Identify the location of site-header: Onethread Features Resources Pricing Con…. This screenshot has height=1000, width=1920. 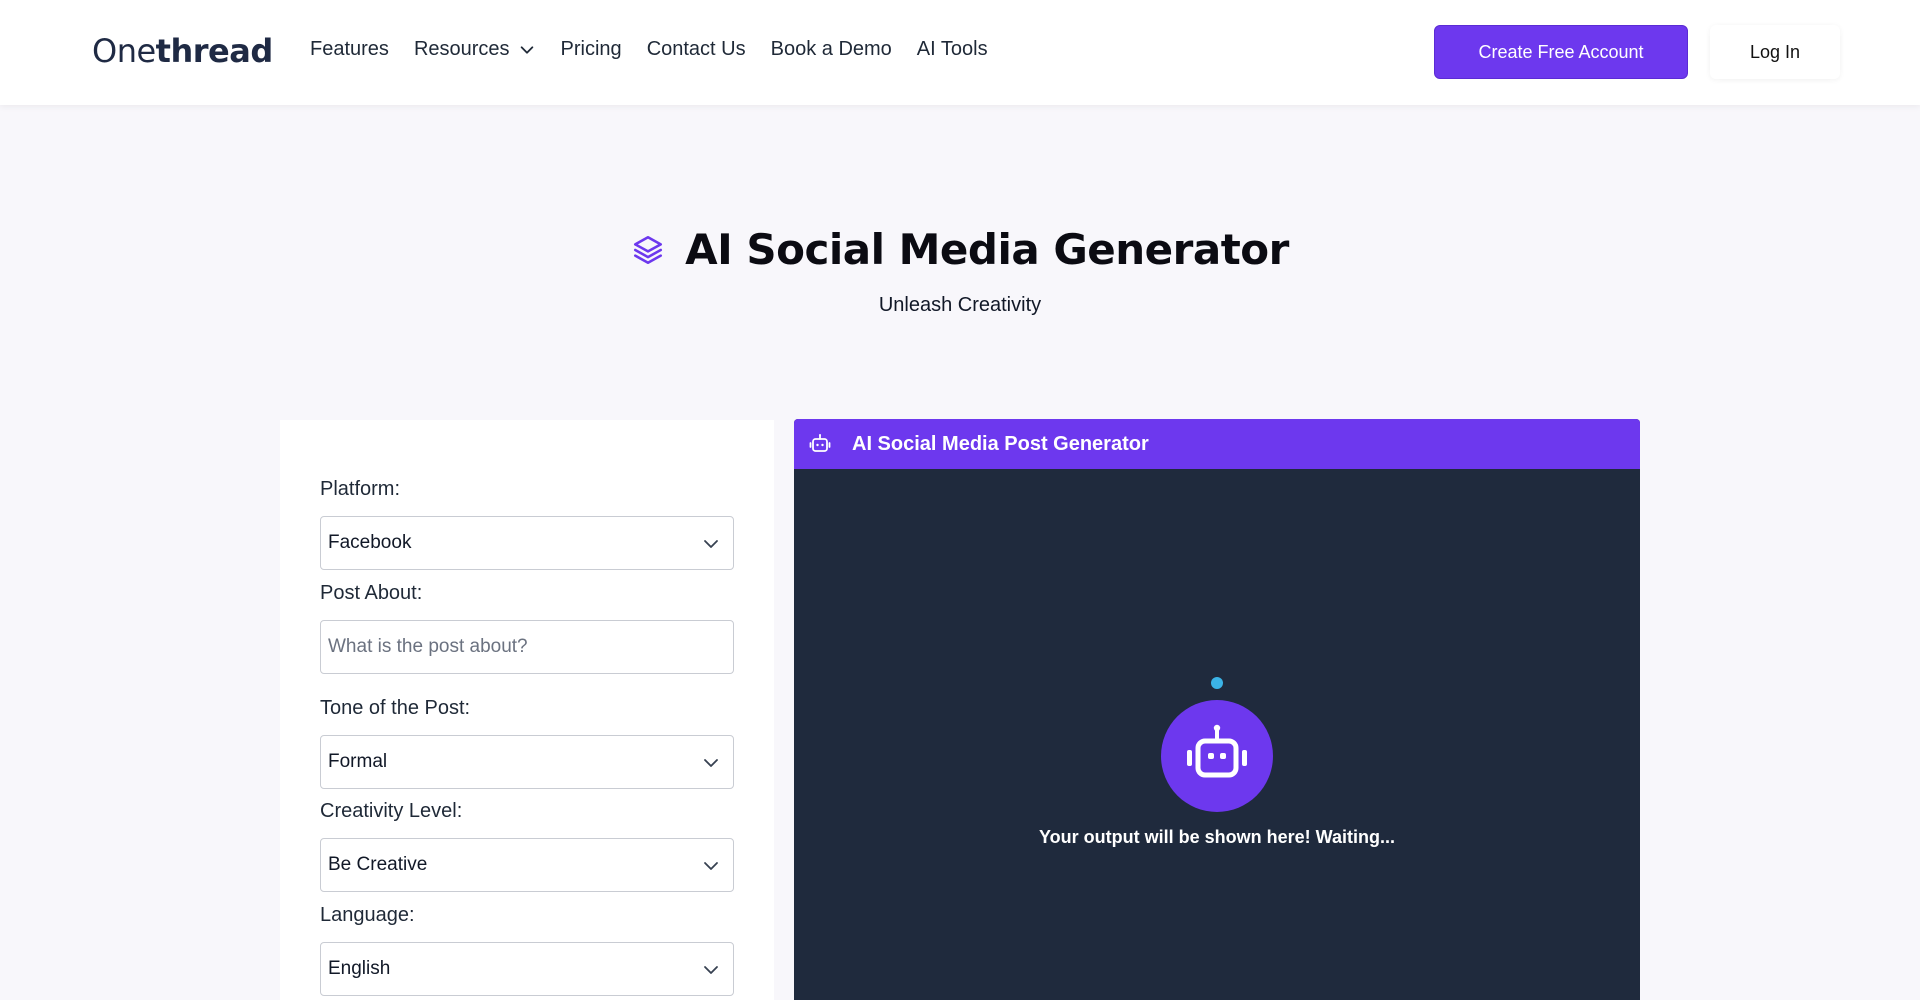
(960, 52).